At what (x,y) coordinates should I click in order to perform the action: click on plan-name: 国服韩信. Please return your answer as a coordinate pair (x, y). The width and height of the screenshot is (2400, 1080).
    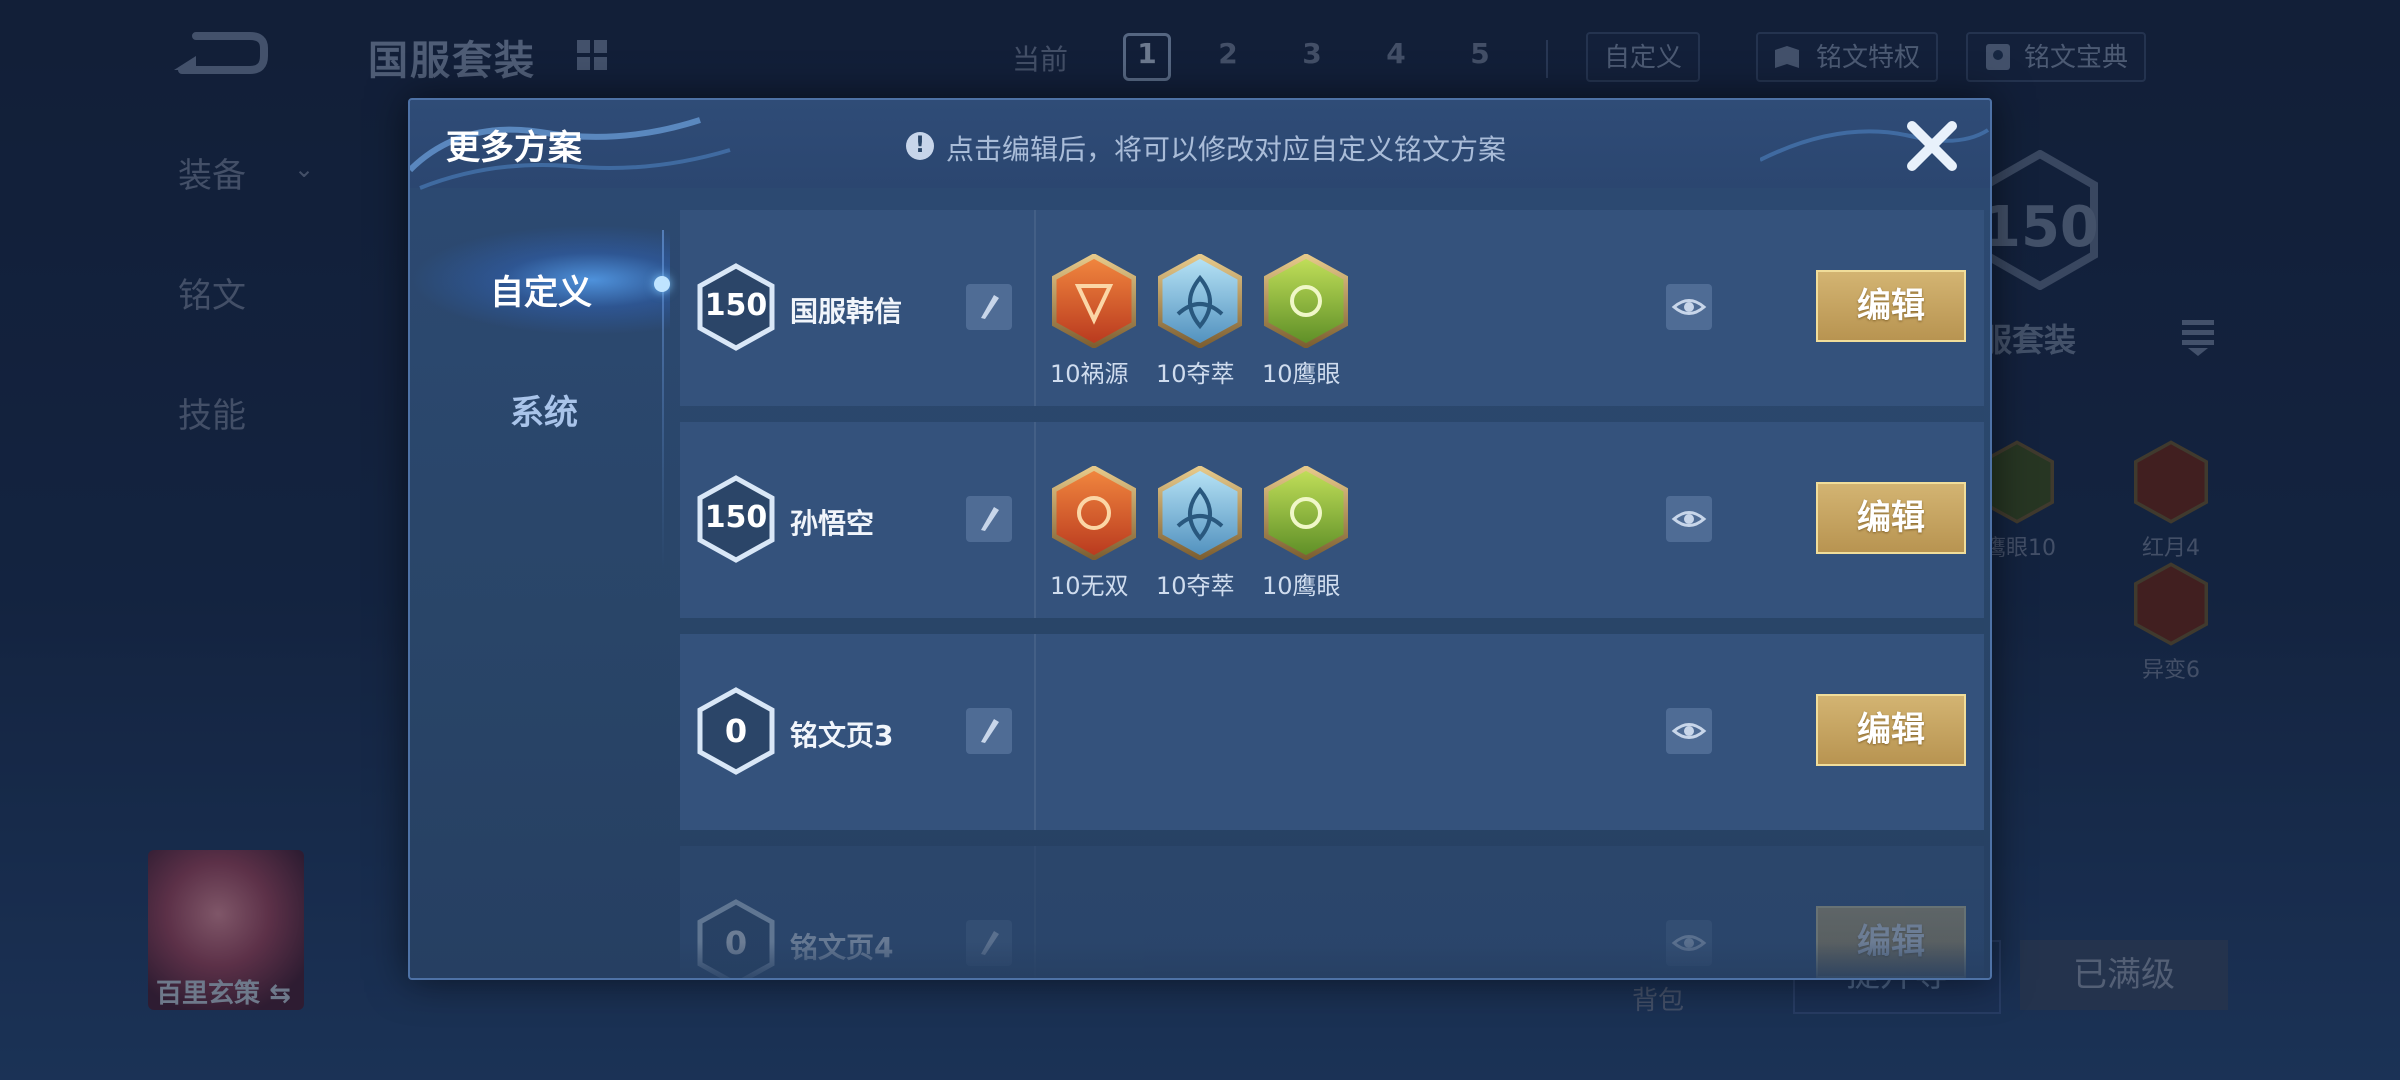
    Looking at the image, I should click on (846, 311).